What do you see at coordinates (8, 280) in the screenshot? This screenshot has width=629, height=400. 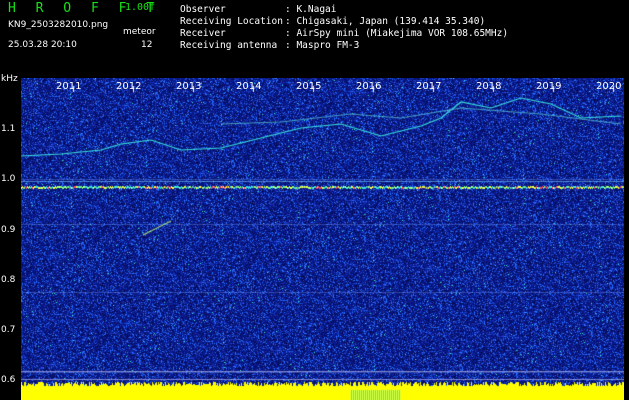 I see `y-tick-0-8: 0.8` at bounding box center [8, 280].